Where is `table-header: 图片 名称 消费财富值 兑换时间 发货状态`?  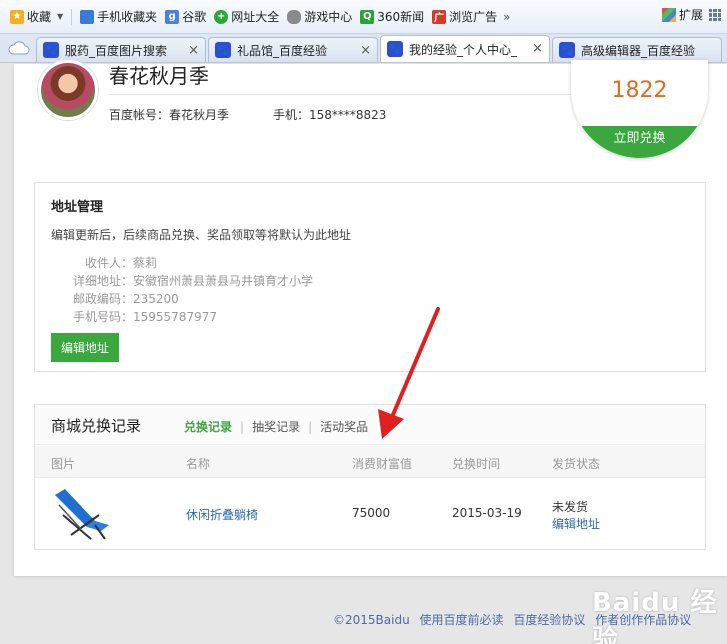 table-header: 图片 名称 消费财富值 兑换时间 发货状态 is located at coordinates (370, 462).